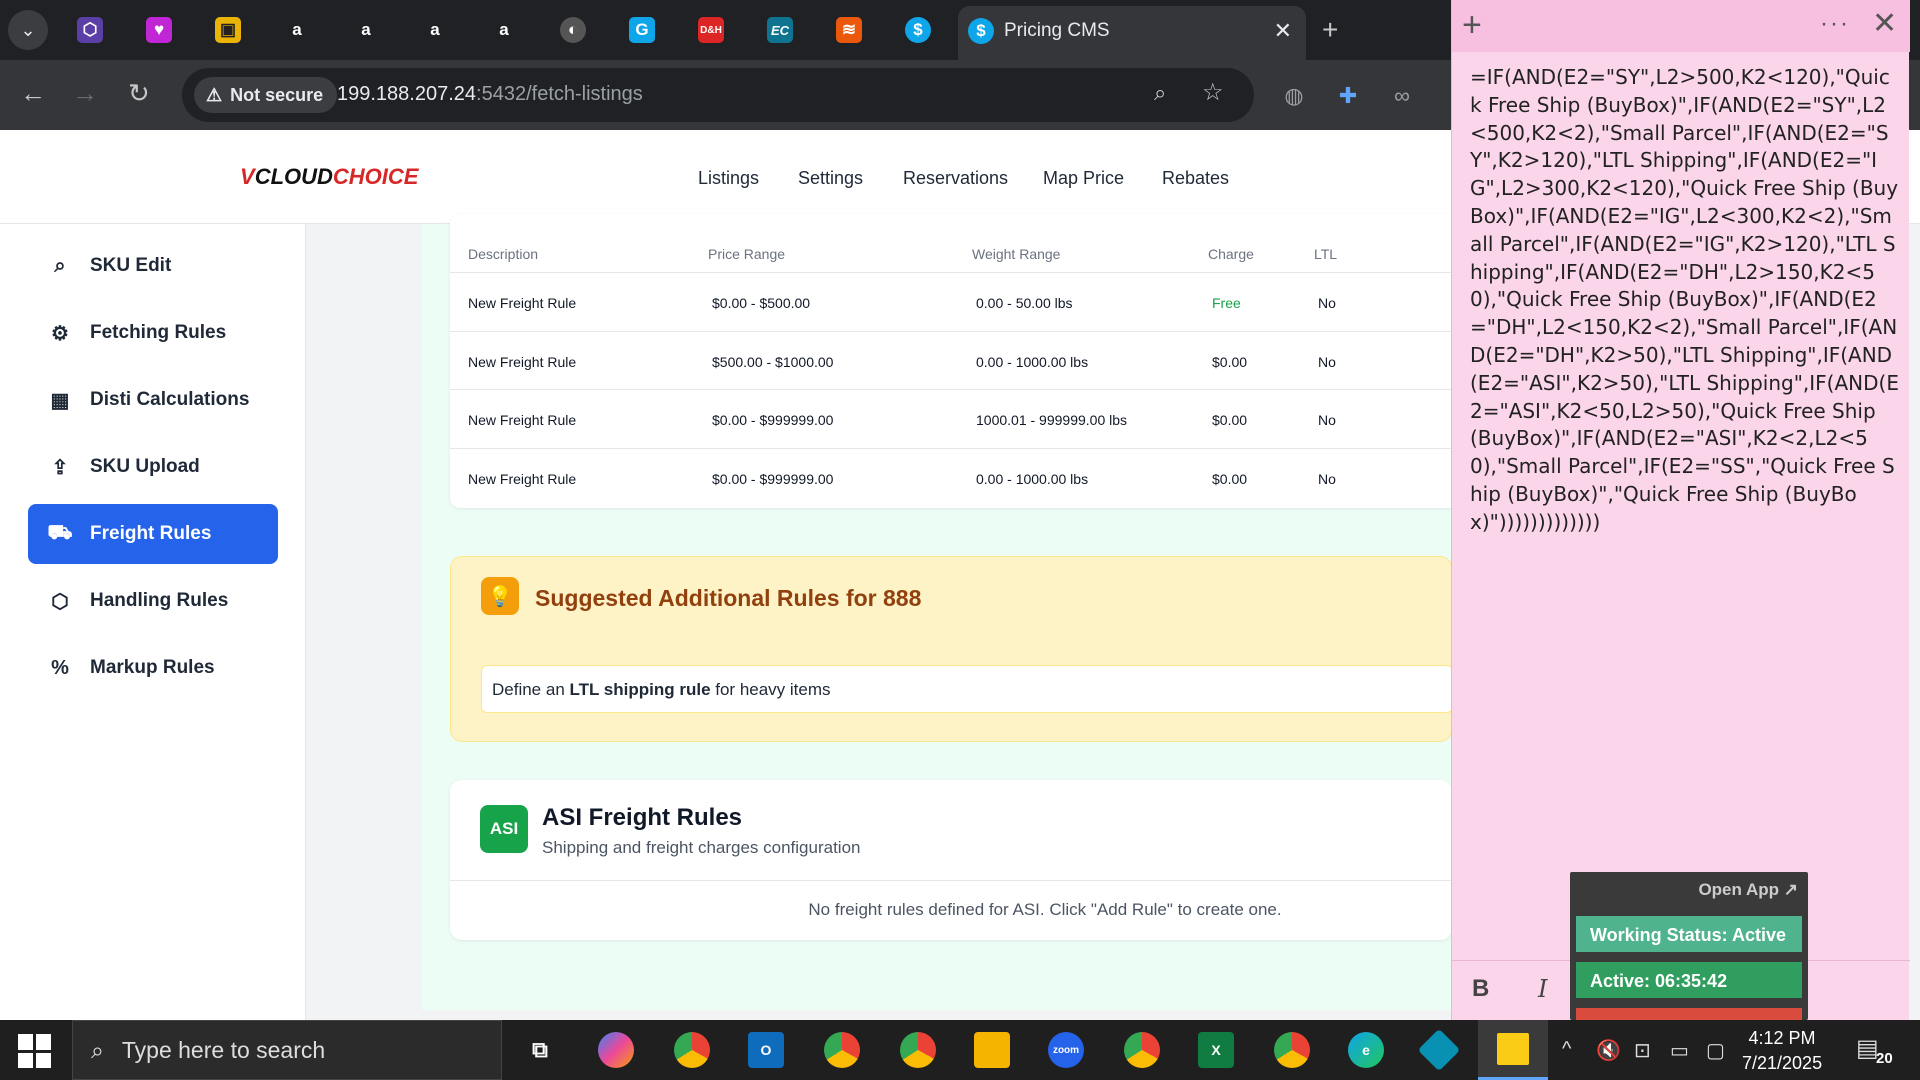 The image size is (1920, 1080). Describe the element at coordinates (1689, 1014) in the screenshot. I see `inactive-timer` at that location.